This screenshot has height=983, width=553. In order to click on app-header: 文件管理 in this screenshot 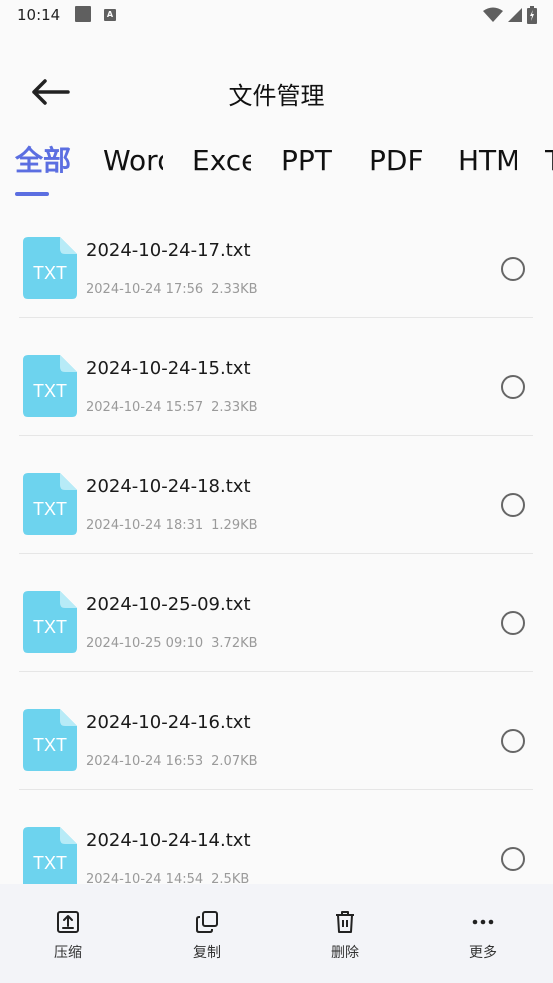, I will do `click(276, 92)`.